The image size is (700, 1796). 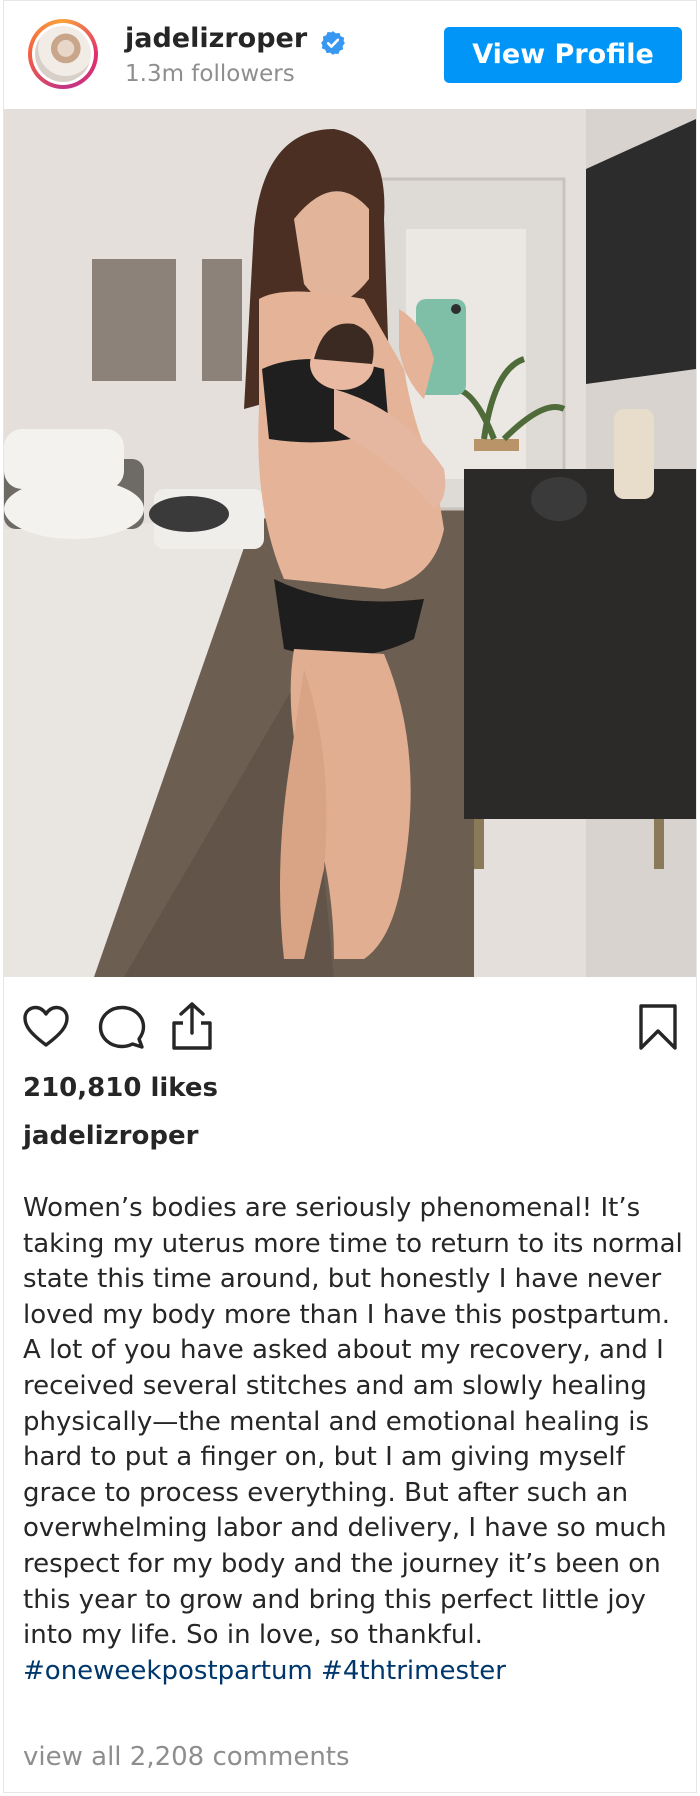 What do you see at coordinates (210, 74) in the screenshot?
I see `follower-count: 1.3m followers` at bounding box center [210, 74].